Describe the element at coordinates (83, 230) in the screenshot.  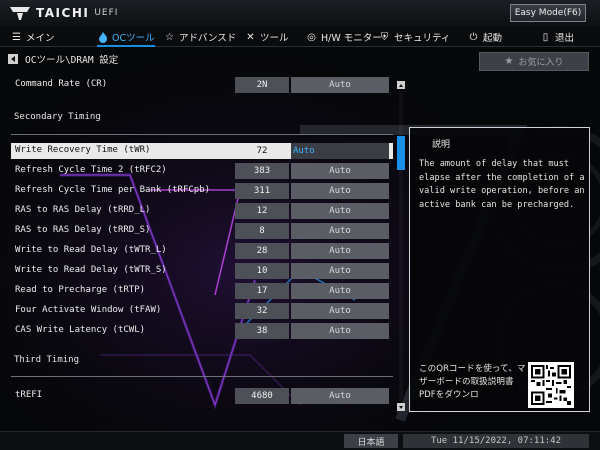
I see `setting-label: RAS to RAS Delay (tRRD_S)` at that location.